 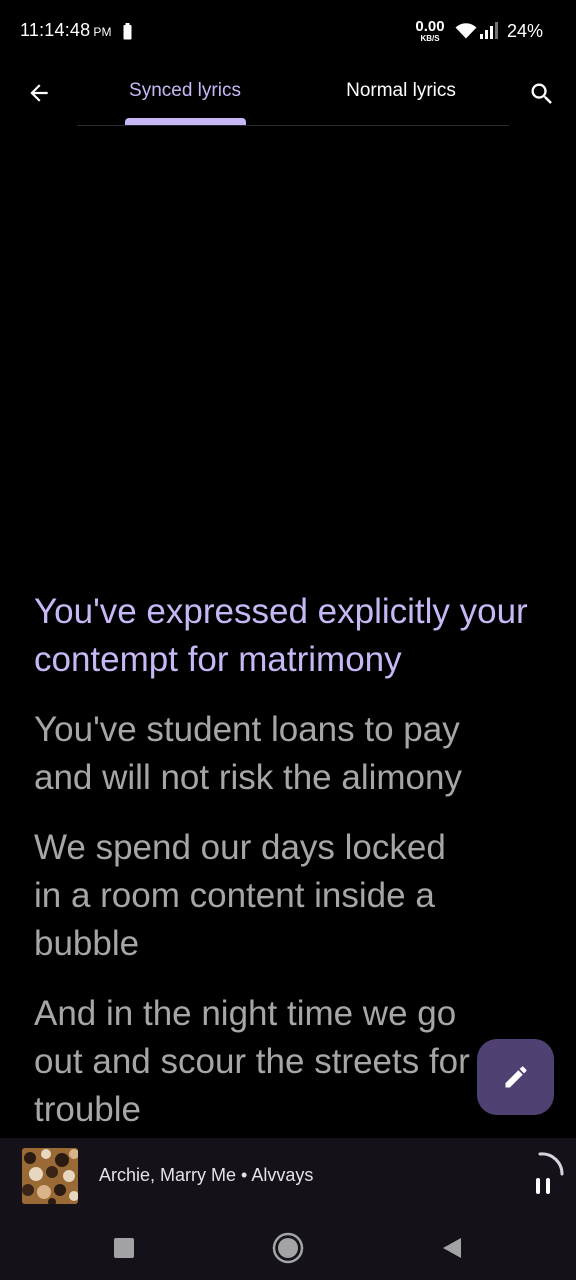 I want to click on pause-icon, so click(x=550, y=1173).